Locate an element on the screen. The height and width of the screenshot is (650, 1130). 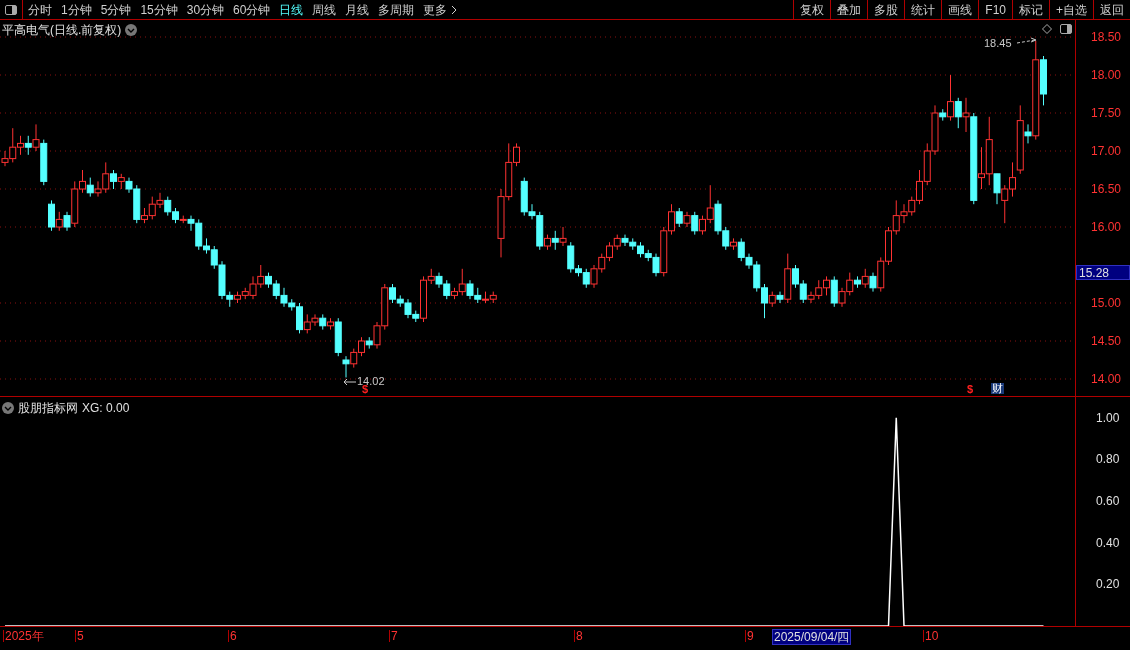
indicator-tick-label: 0.20 is located at coordinates (1108, 584).